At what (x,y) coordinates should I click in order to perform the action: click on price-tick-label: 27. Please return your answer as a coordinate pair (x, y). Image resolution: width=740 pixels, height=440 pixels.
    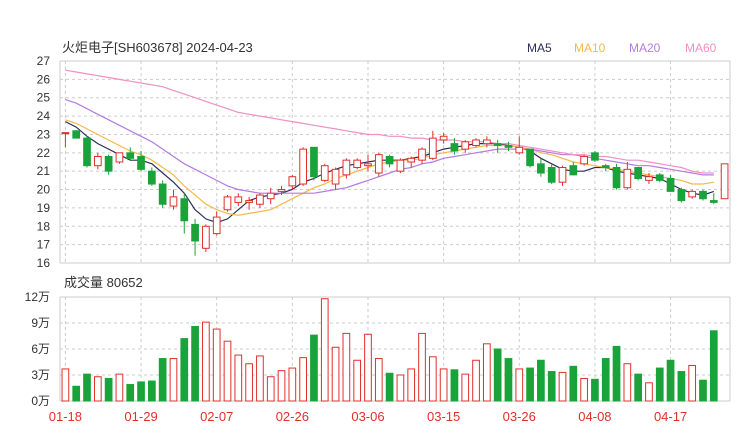
    Looking at the image, I should click on (44, 61).